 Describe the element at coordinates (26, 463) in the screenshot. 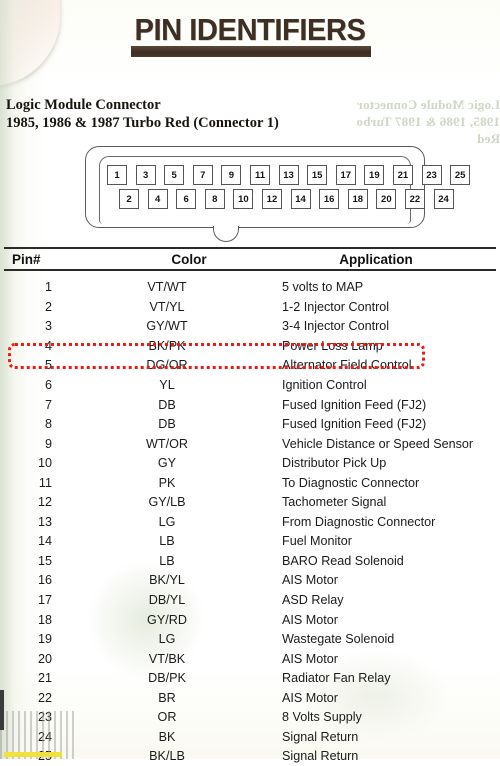

I see `cell-pin: 10` at that location.